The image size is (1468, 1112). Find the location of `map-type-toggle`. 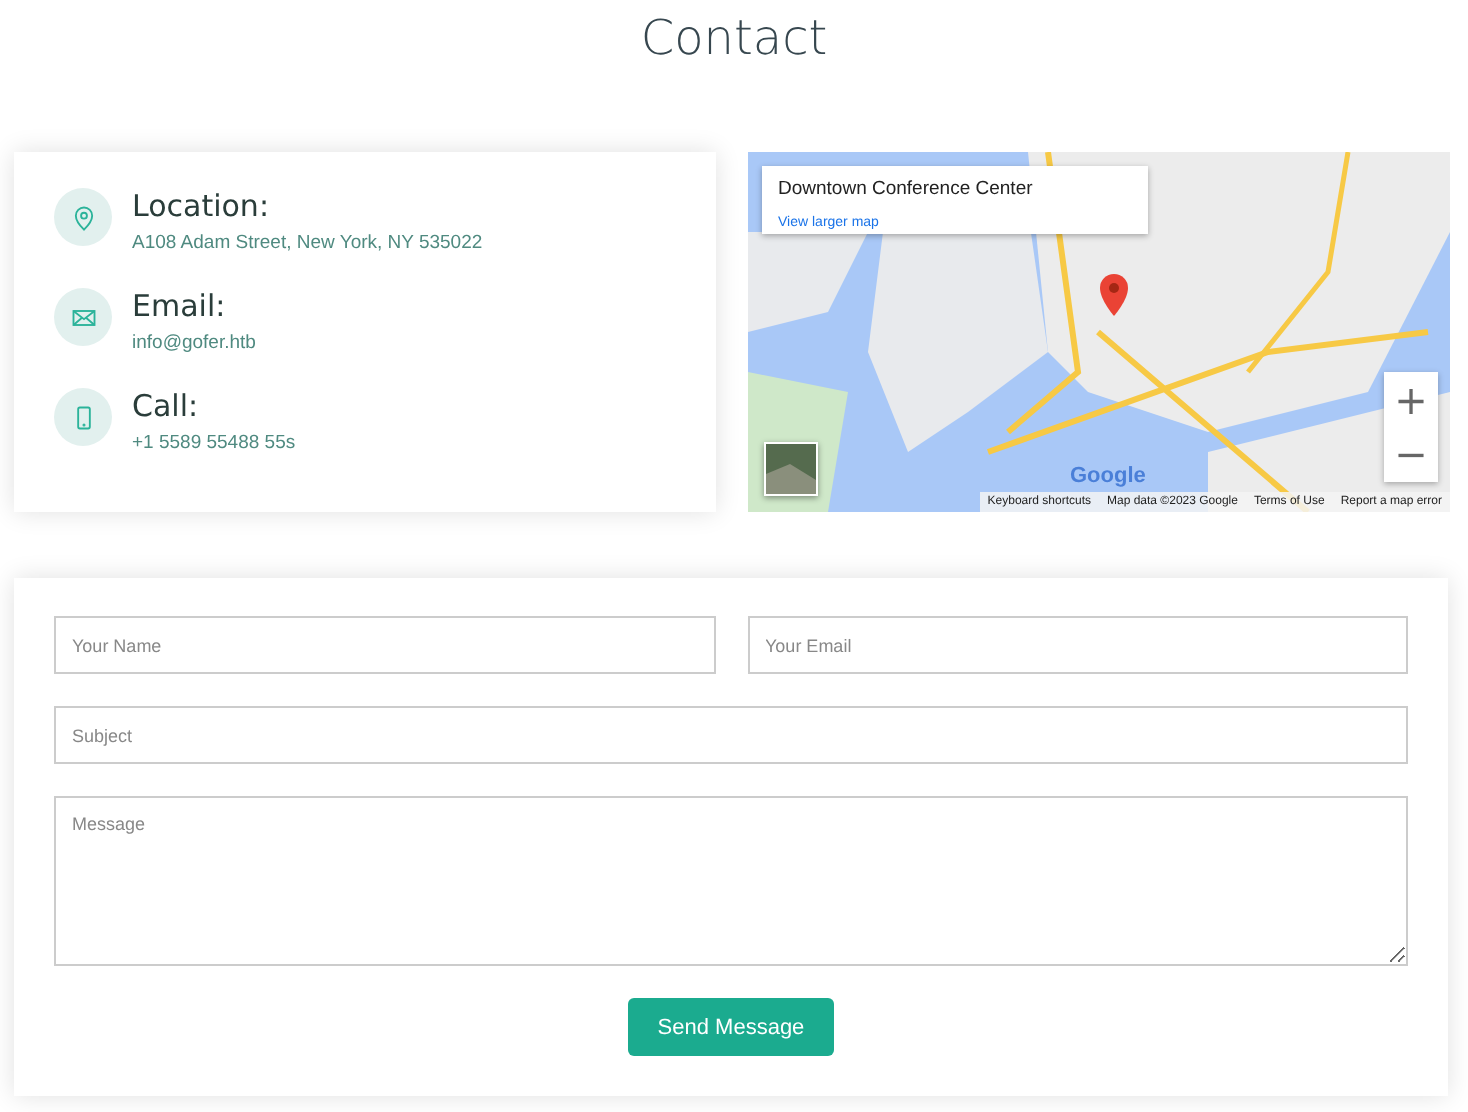

map-type-toggle is located at coordinates (791, 469).